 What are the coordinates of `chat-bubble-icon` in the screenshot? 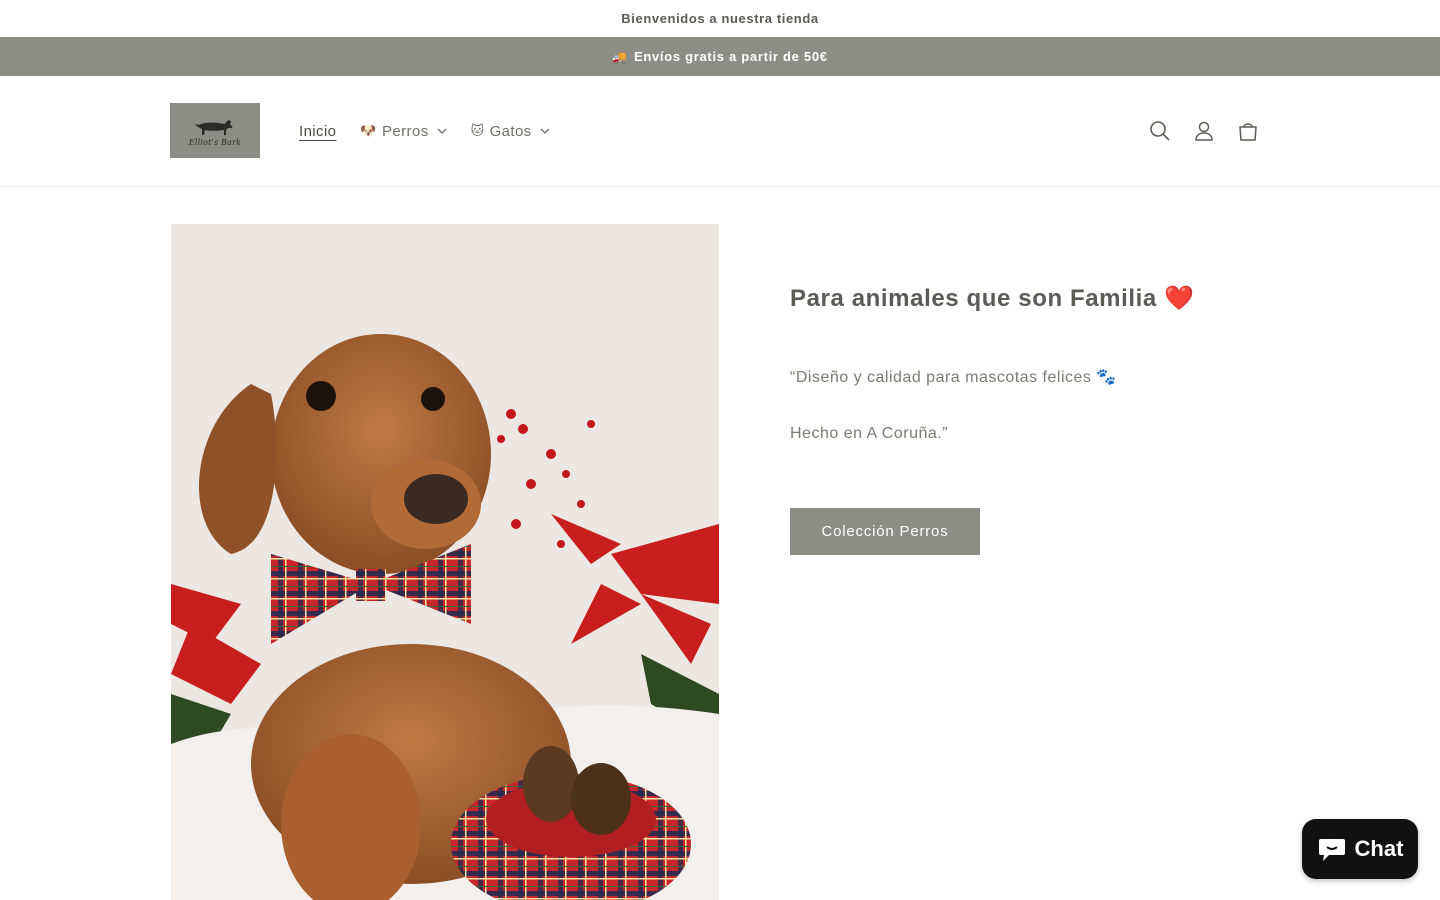 It's located at (1331, 850).